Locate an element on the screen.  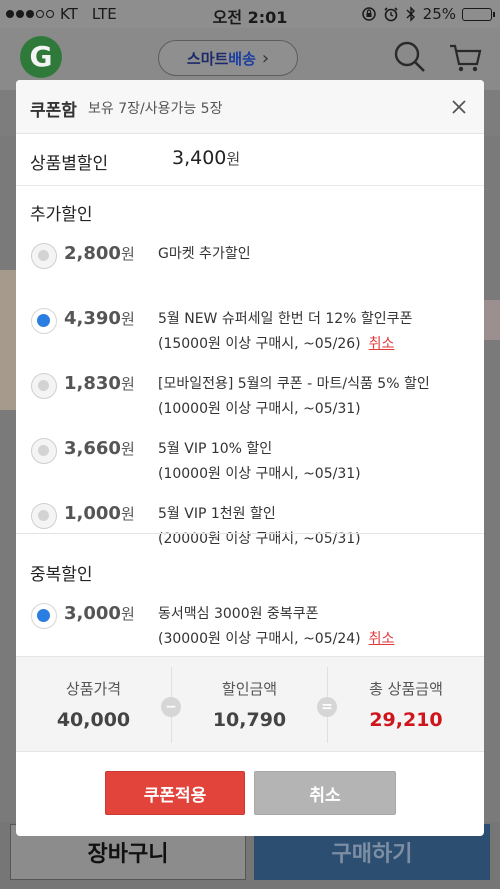
modal-title: 쿠폰함 is located at coordinates (53, 111).